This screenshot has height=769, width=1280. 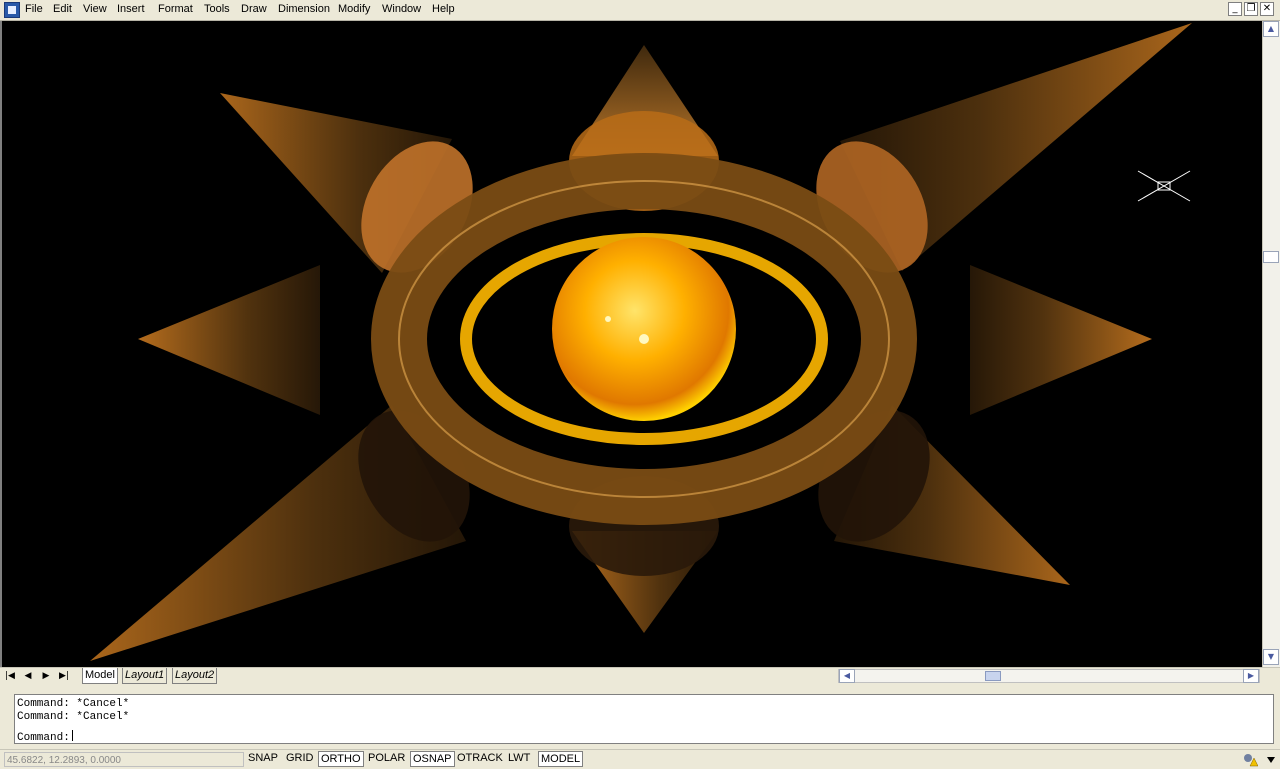 What do you see at coordinates (62, 10) in the screenshot?
I see `menu-edit: Edit` at bounding box center [62, 10].